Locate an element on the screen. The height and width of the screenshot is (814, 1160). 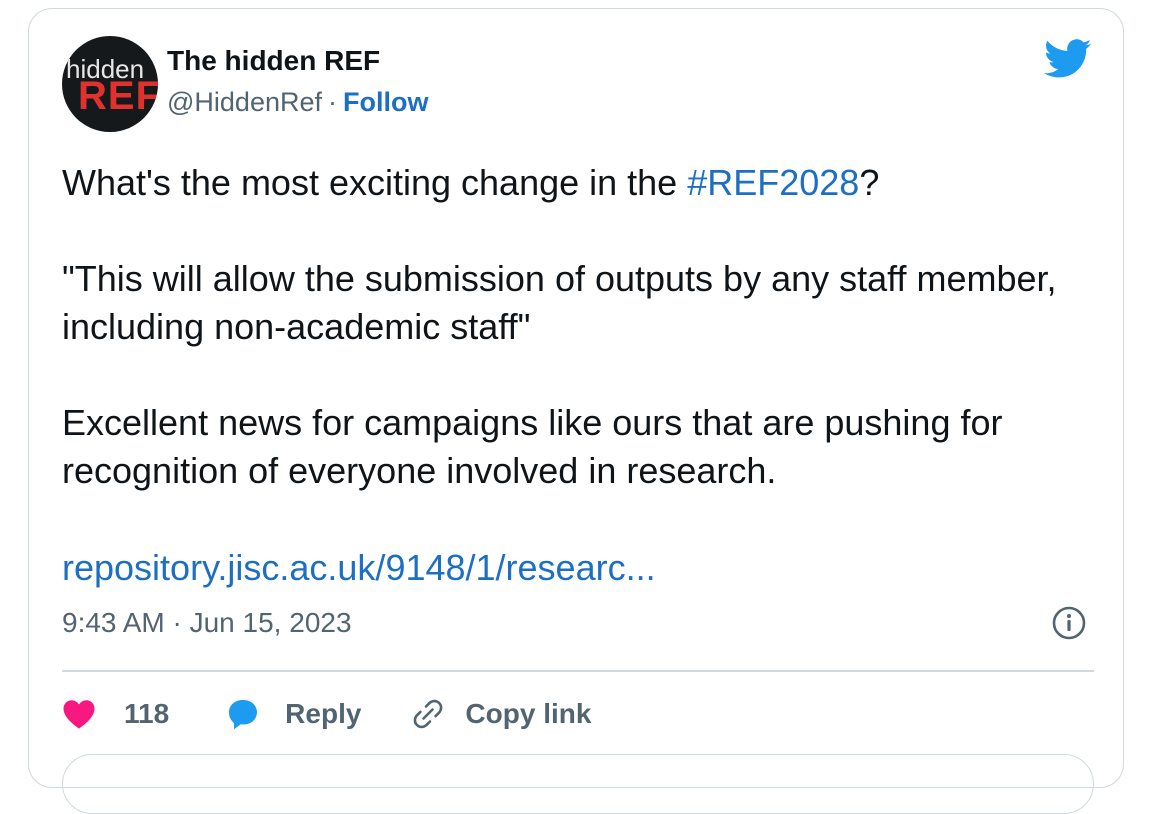
like-count: 118 is located at coordinates (147, 713).